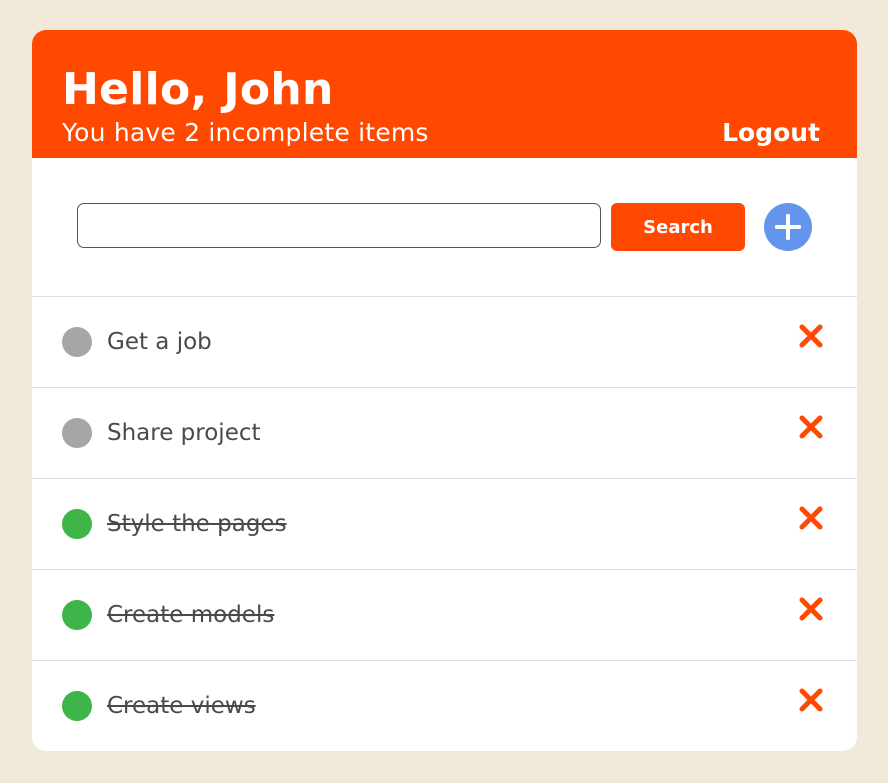  Describe the element at coordinates (444, 342) in the screenshot. I see `todo-item: Get a job` at that location.